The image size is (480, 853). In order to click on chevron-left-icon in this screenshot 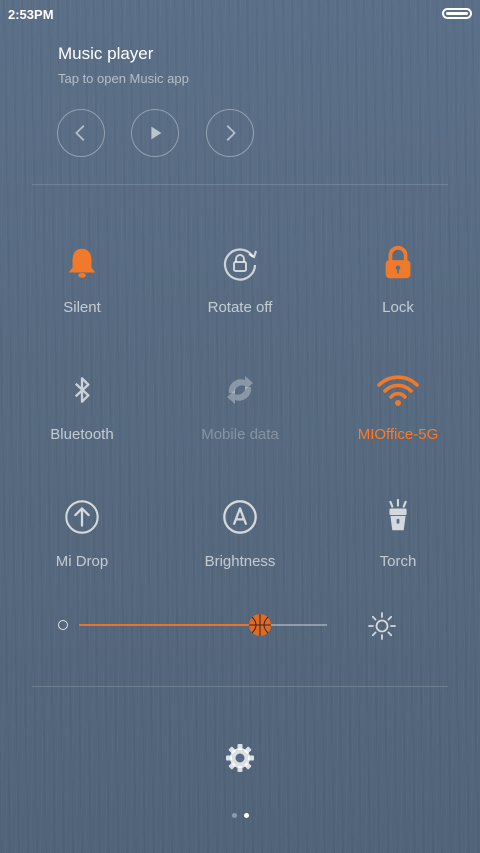, I will do `click(80, 133)`.